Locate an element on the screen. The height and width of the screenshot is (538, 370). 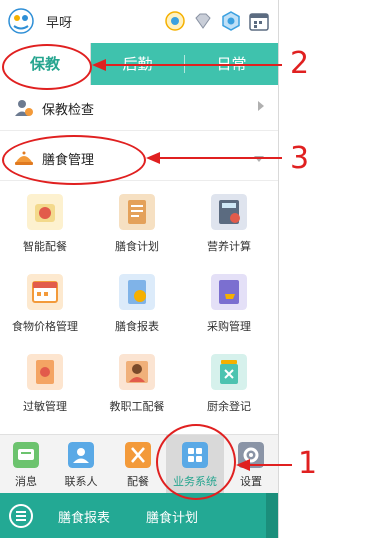
section-baojiao-check: 保教检查 is located at coordinates (139, 108).